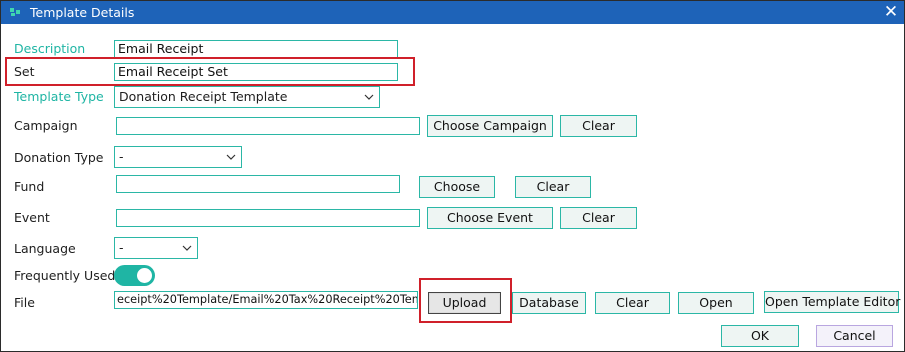  I want to click on fund-field, so click(258, 184).